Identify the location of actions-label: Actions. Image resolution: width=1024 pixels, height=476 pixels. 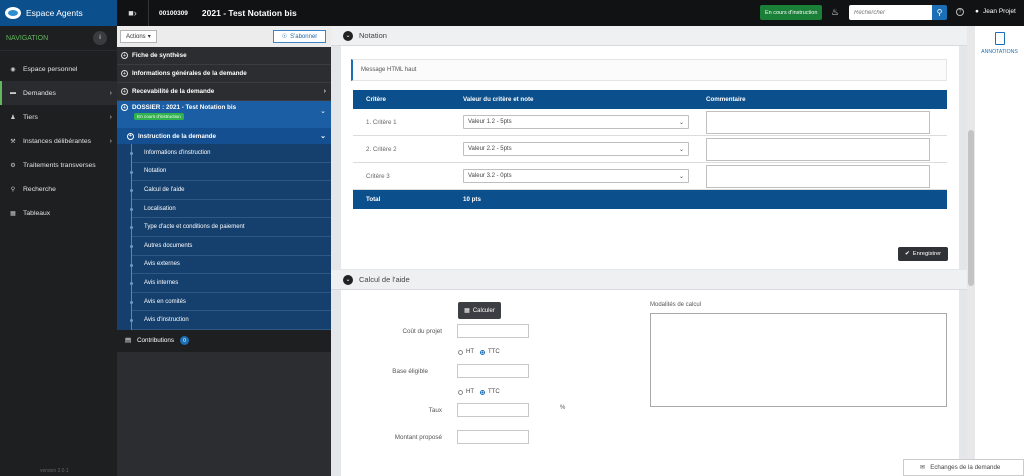
(136, 36).